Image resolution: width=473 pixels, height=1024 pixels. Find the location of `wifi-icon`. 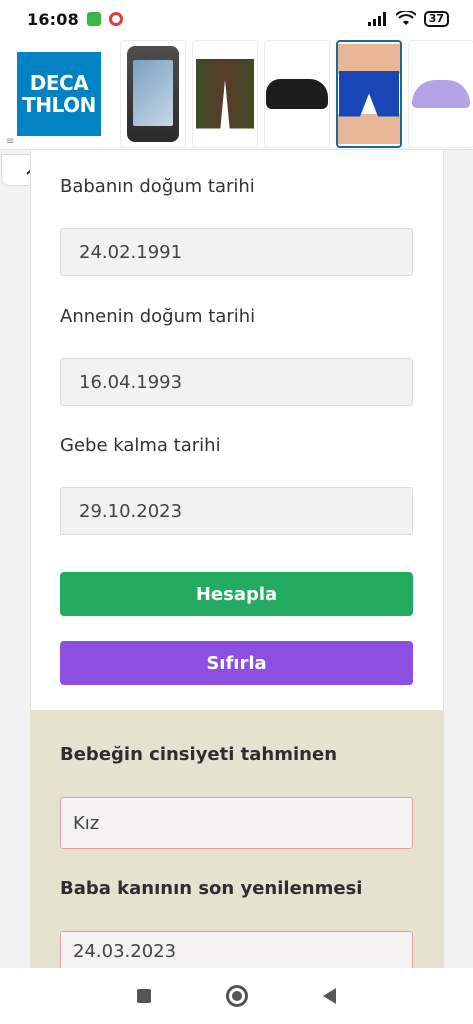

wifi-icon is located at coordinates (405, 18).